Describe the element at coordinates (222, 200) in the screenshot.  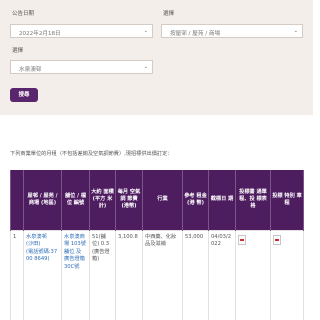
I see `col-header-closing-date: 截標日 期` at that location.